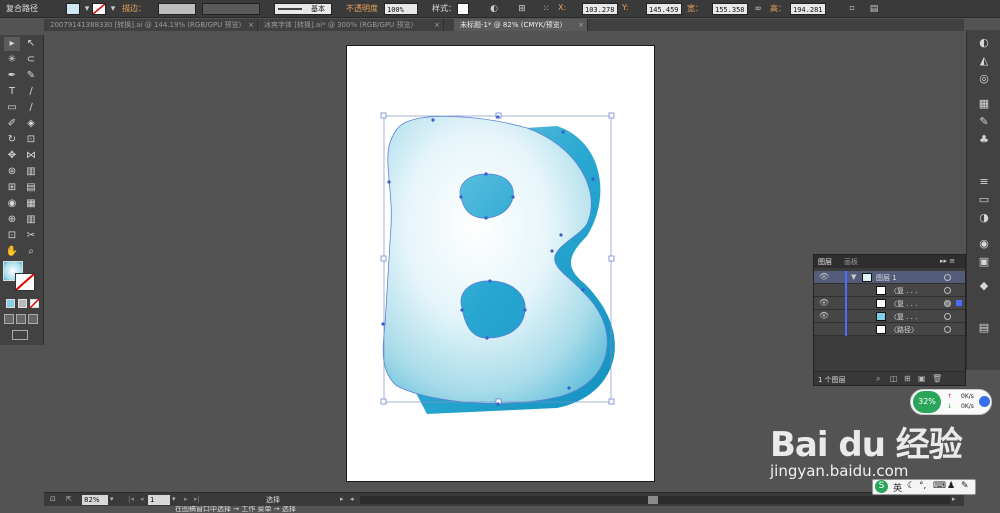 The width and height of the screenshot is (1000, 513). I want to click on new-sublayer-icon: ⊞, so click(907, 378).